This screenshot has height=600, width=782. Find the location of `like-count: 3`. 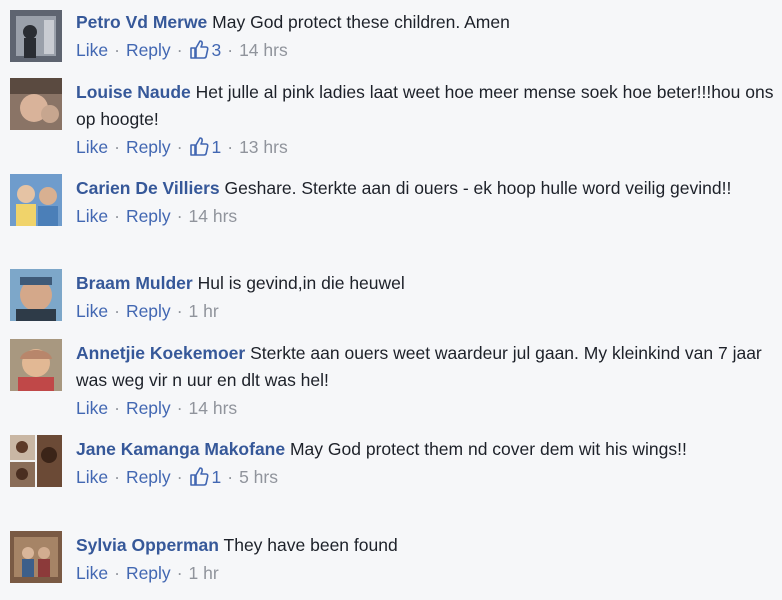

like-count: 3 is located at coordinates (205, 50).